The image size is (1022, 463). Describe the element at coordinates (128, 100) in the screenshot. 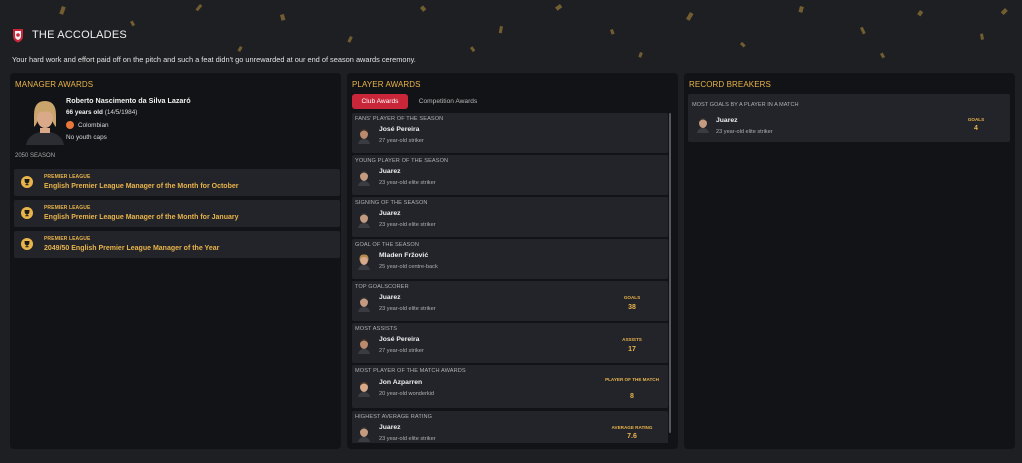

I see `manager-name: Roberto Nascimento da Silva Lazaró` at that location.